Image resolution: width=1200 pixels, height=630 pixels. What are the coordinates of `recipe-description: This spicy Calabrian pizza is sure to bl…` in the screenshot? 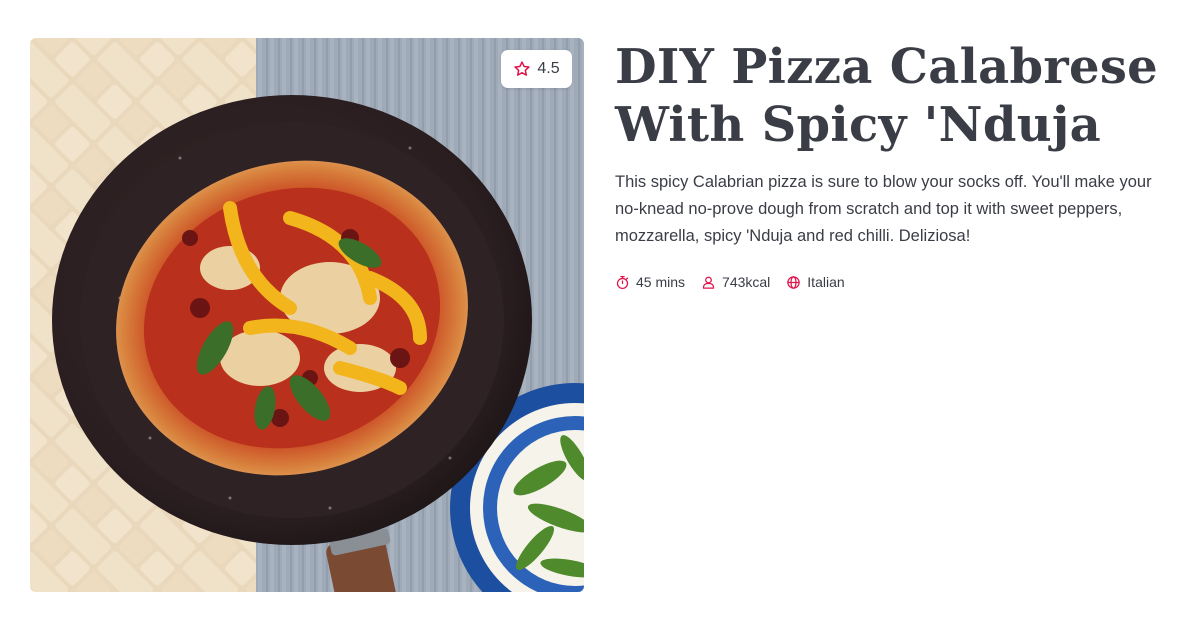 It's located at (883, 209).